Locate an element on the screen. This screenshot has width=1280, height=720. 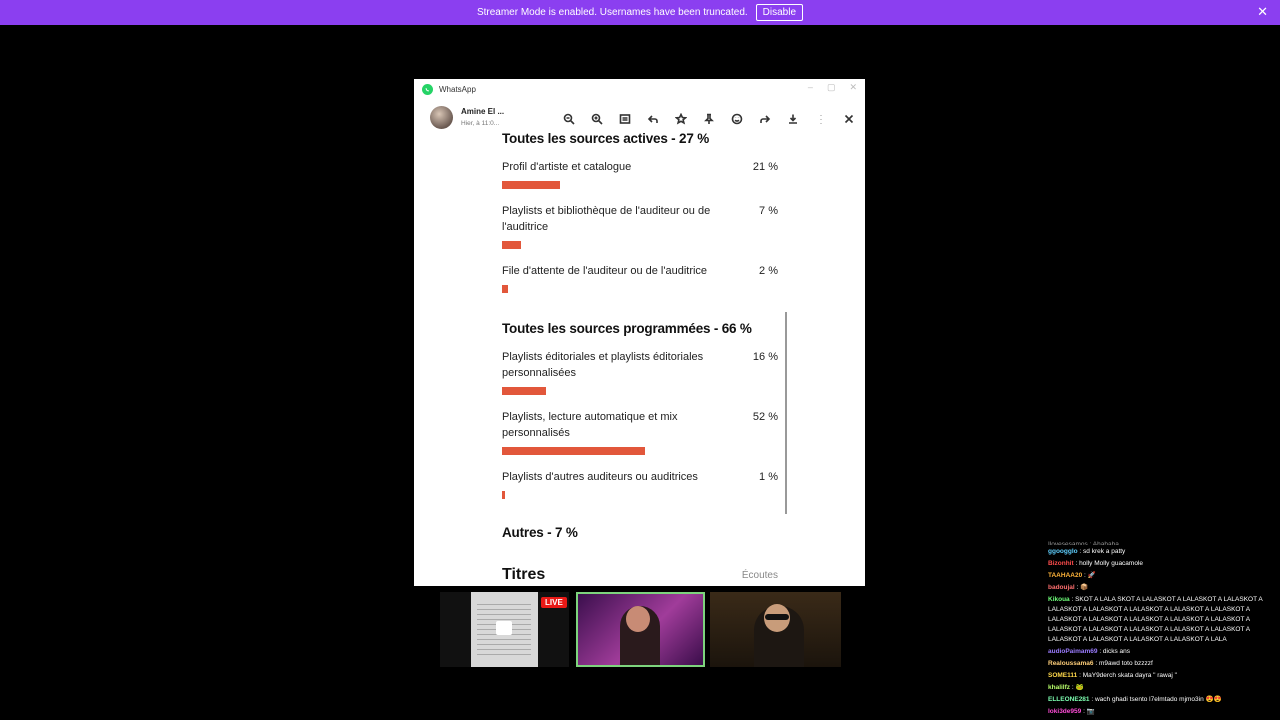
chat-text: : 🐸 is located at coordinates (1077, 687).